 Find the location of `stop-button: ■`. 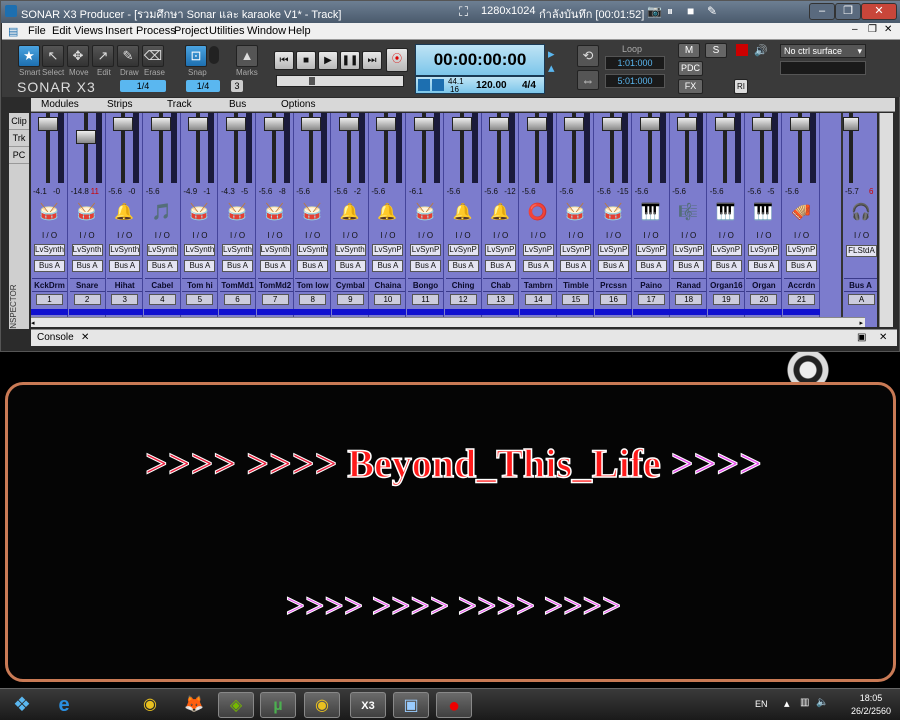

stop-button: ■ is located at coordinates (306, 60).